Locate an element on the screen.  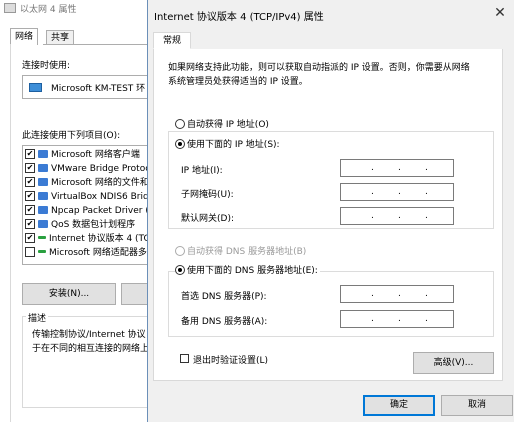
list-item: ✔ VirtualBox NDIS6 Bridg is located at coordinates (88, 197).